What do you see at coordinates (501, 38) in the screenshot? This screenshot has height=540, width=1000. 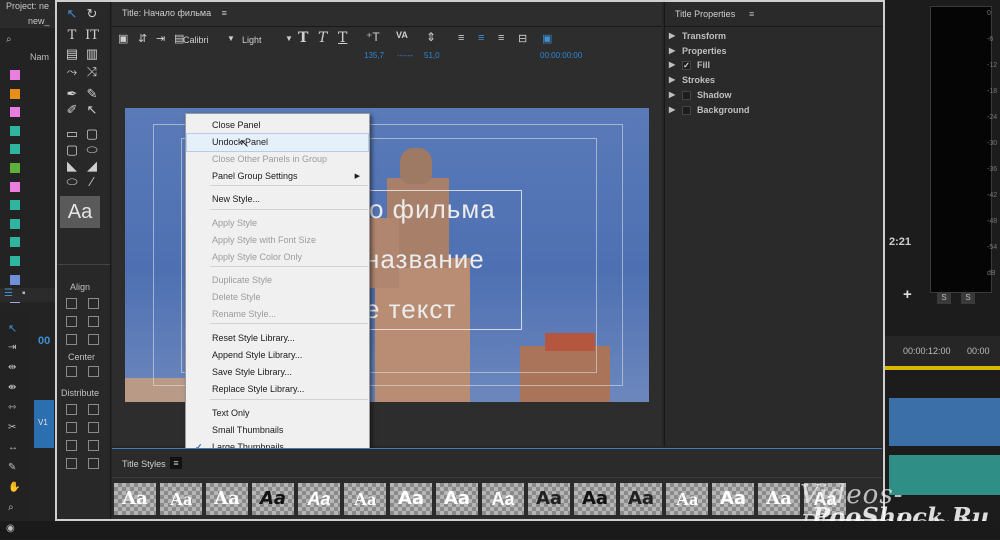 I see `align-right-text-icon: ≡` at bounding box center [501, 38].